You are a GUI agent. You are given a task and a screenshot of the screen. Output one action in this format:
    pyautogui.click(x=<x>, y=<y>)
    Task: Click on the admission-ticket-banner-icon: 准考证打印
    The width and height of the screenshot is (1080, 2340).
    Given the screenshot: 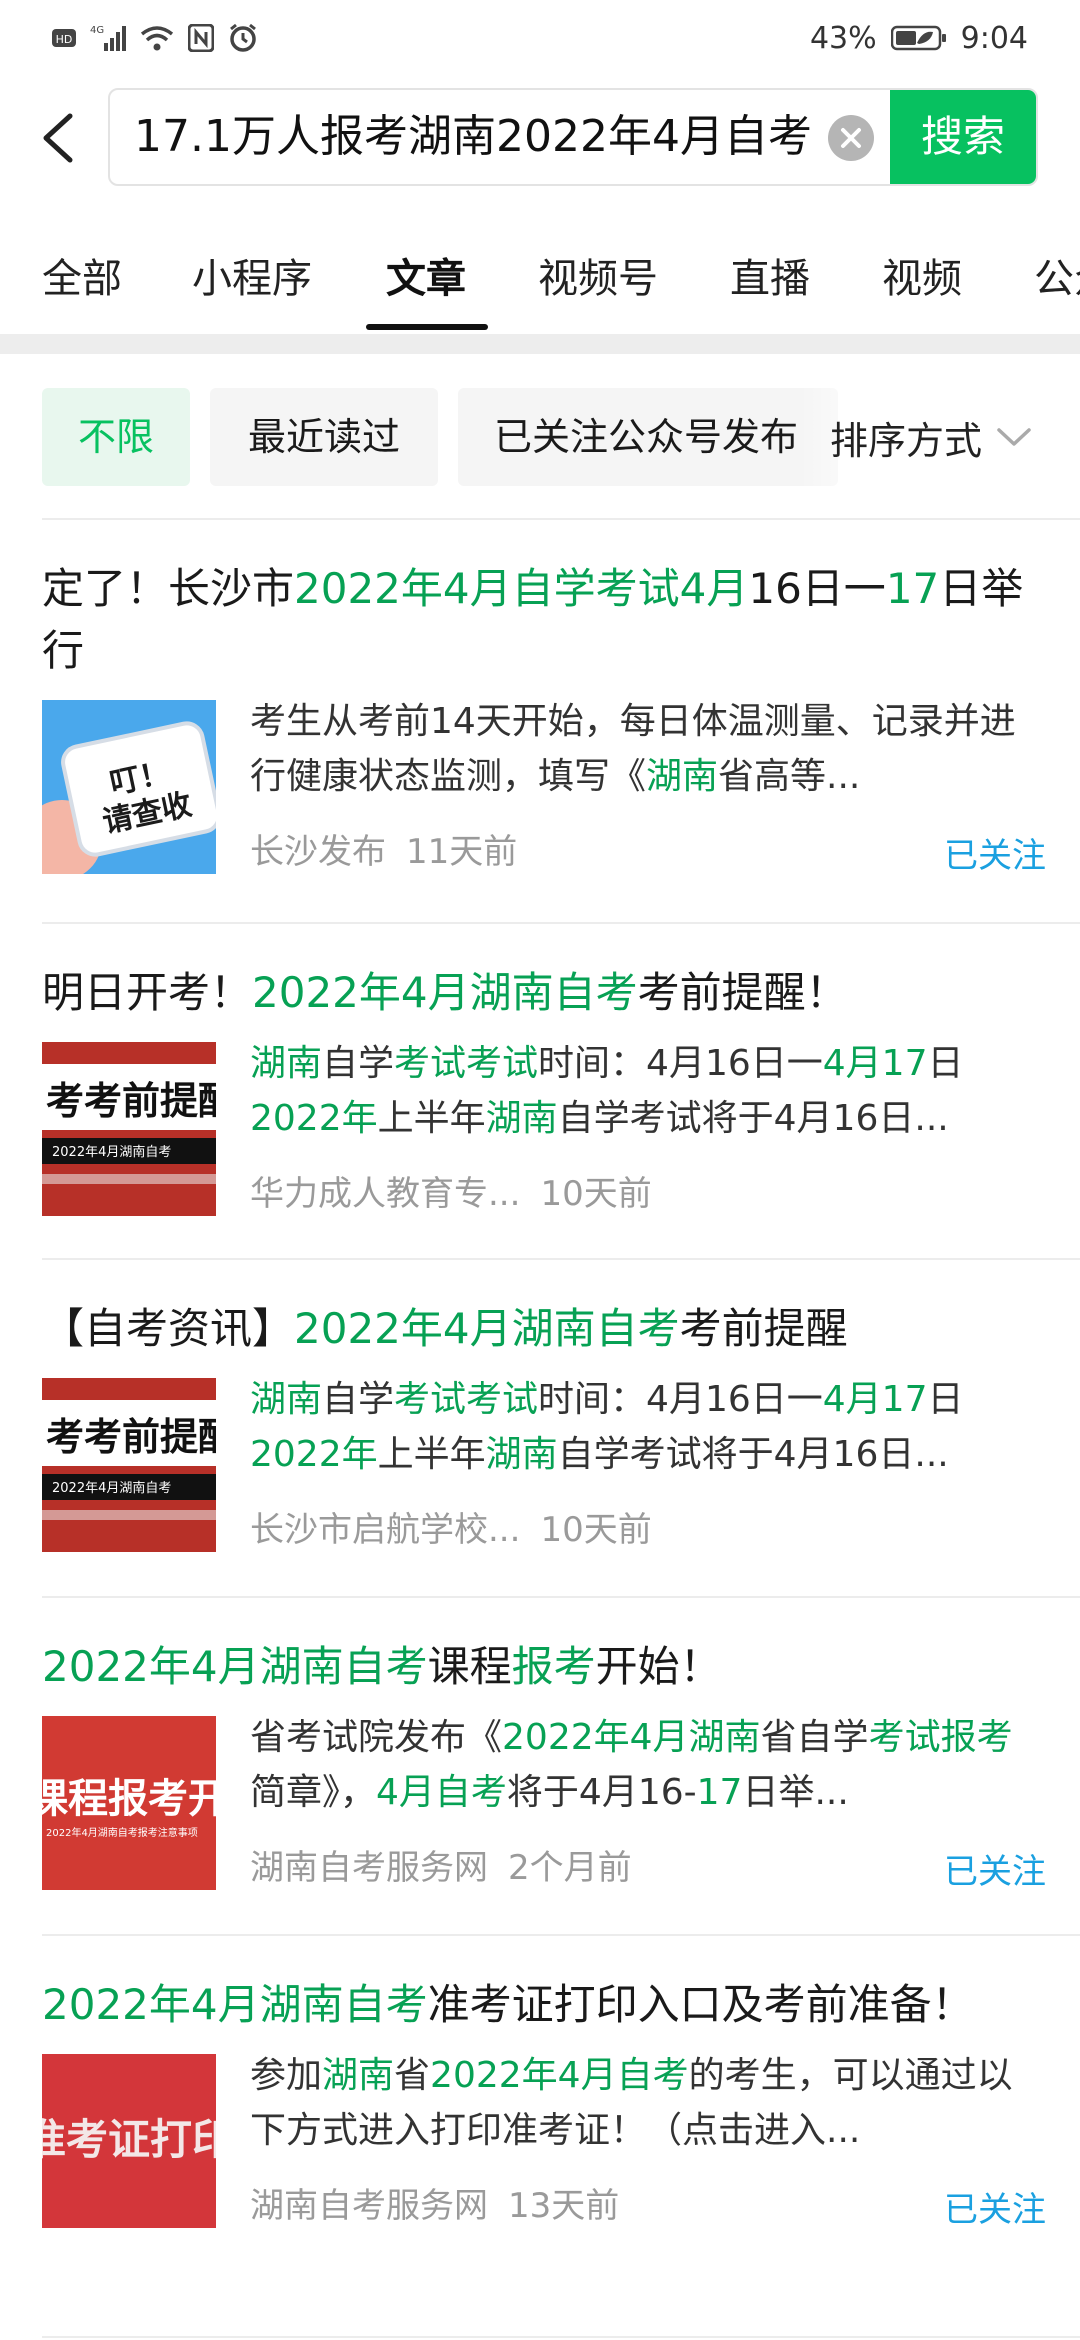 What is the action you would take?
    pyautogui.click(x=129, y=2141)
    